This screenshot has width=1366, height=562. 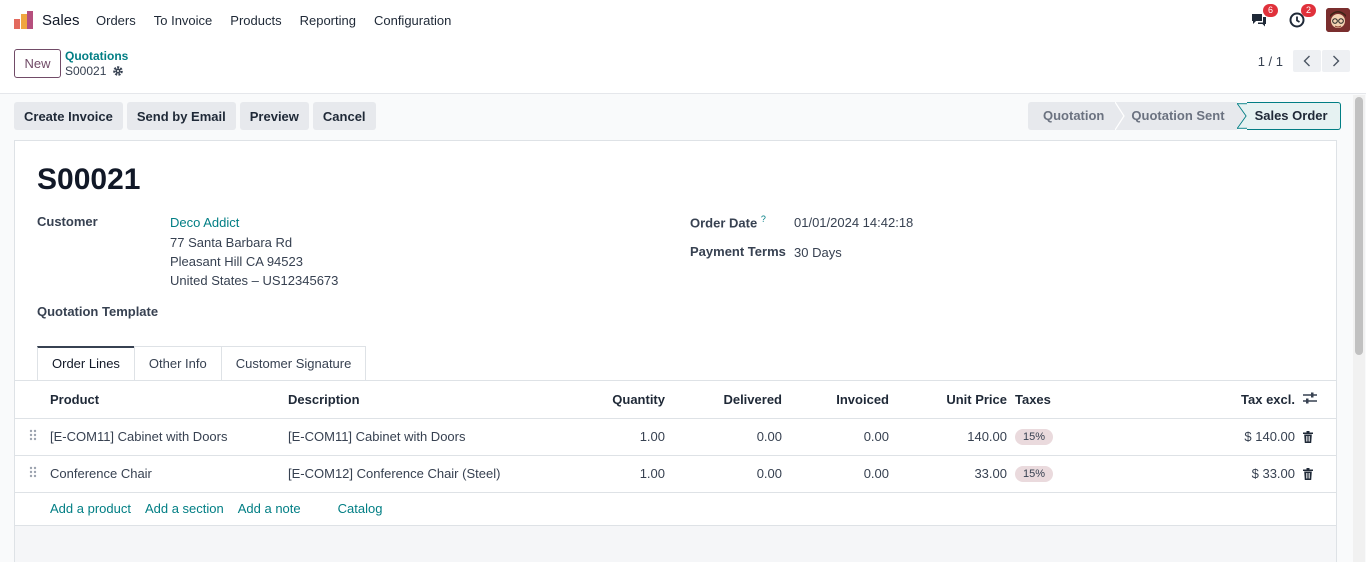 I want to click on new-button: New, so click(x=37, y=63).